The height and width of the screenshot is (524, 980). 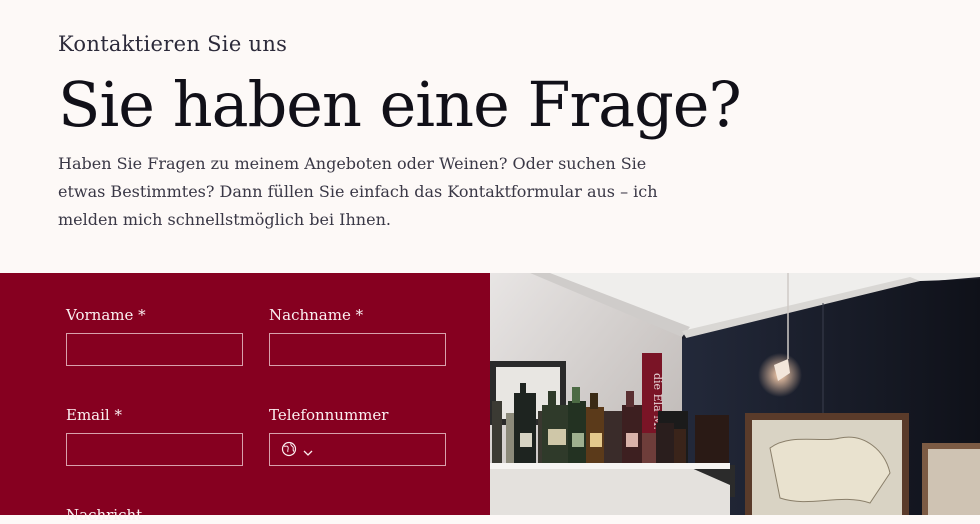 What do you see at coordinates (400, 104) in the screenshot?
I see `page-headline: Sie haben eine Frage?` at bounding box center [400, 104].